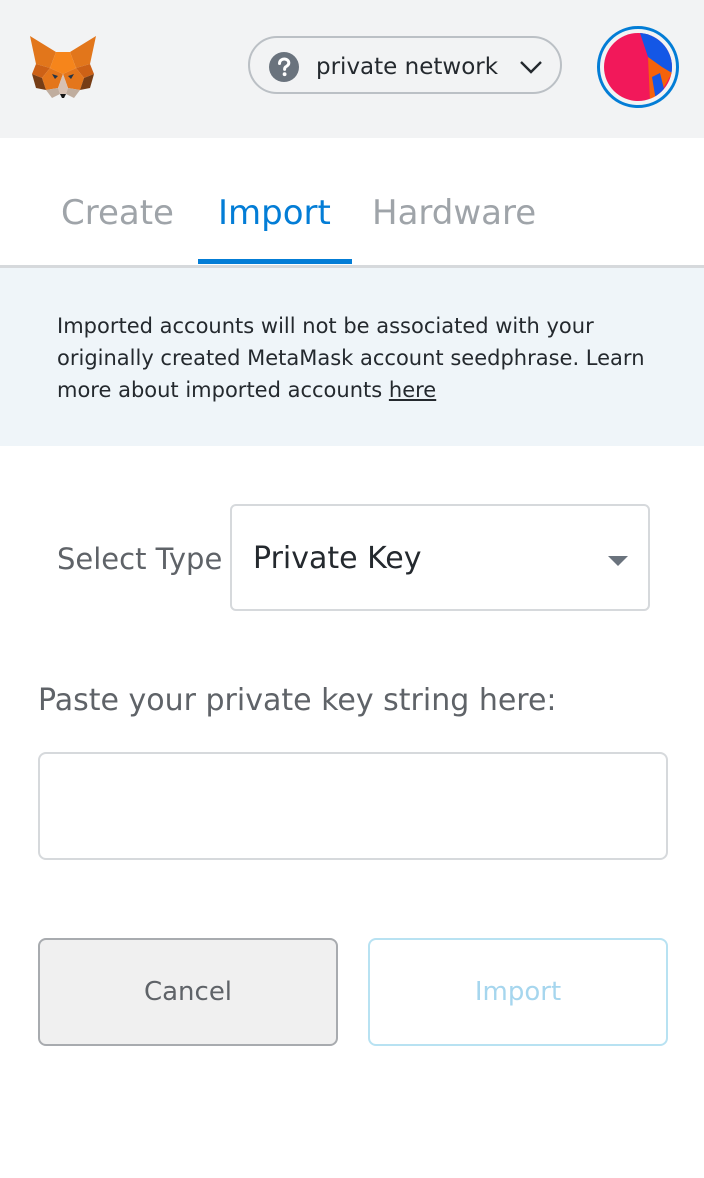  What do you see at coordinates (117, 213) in the screenshot?
I see `tab-create: Create` at bounding box center [117, 213].